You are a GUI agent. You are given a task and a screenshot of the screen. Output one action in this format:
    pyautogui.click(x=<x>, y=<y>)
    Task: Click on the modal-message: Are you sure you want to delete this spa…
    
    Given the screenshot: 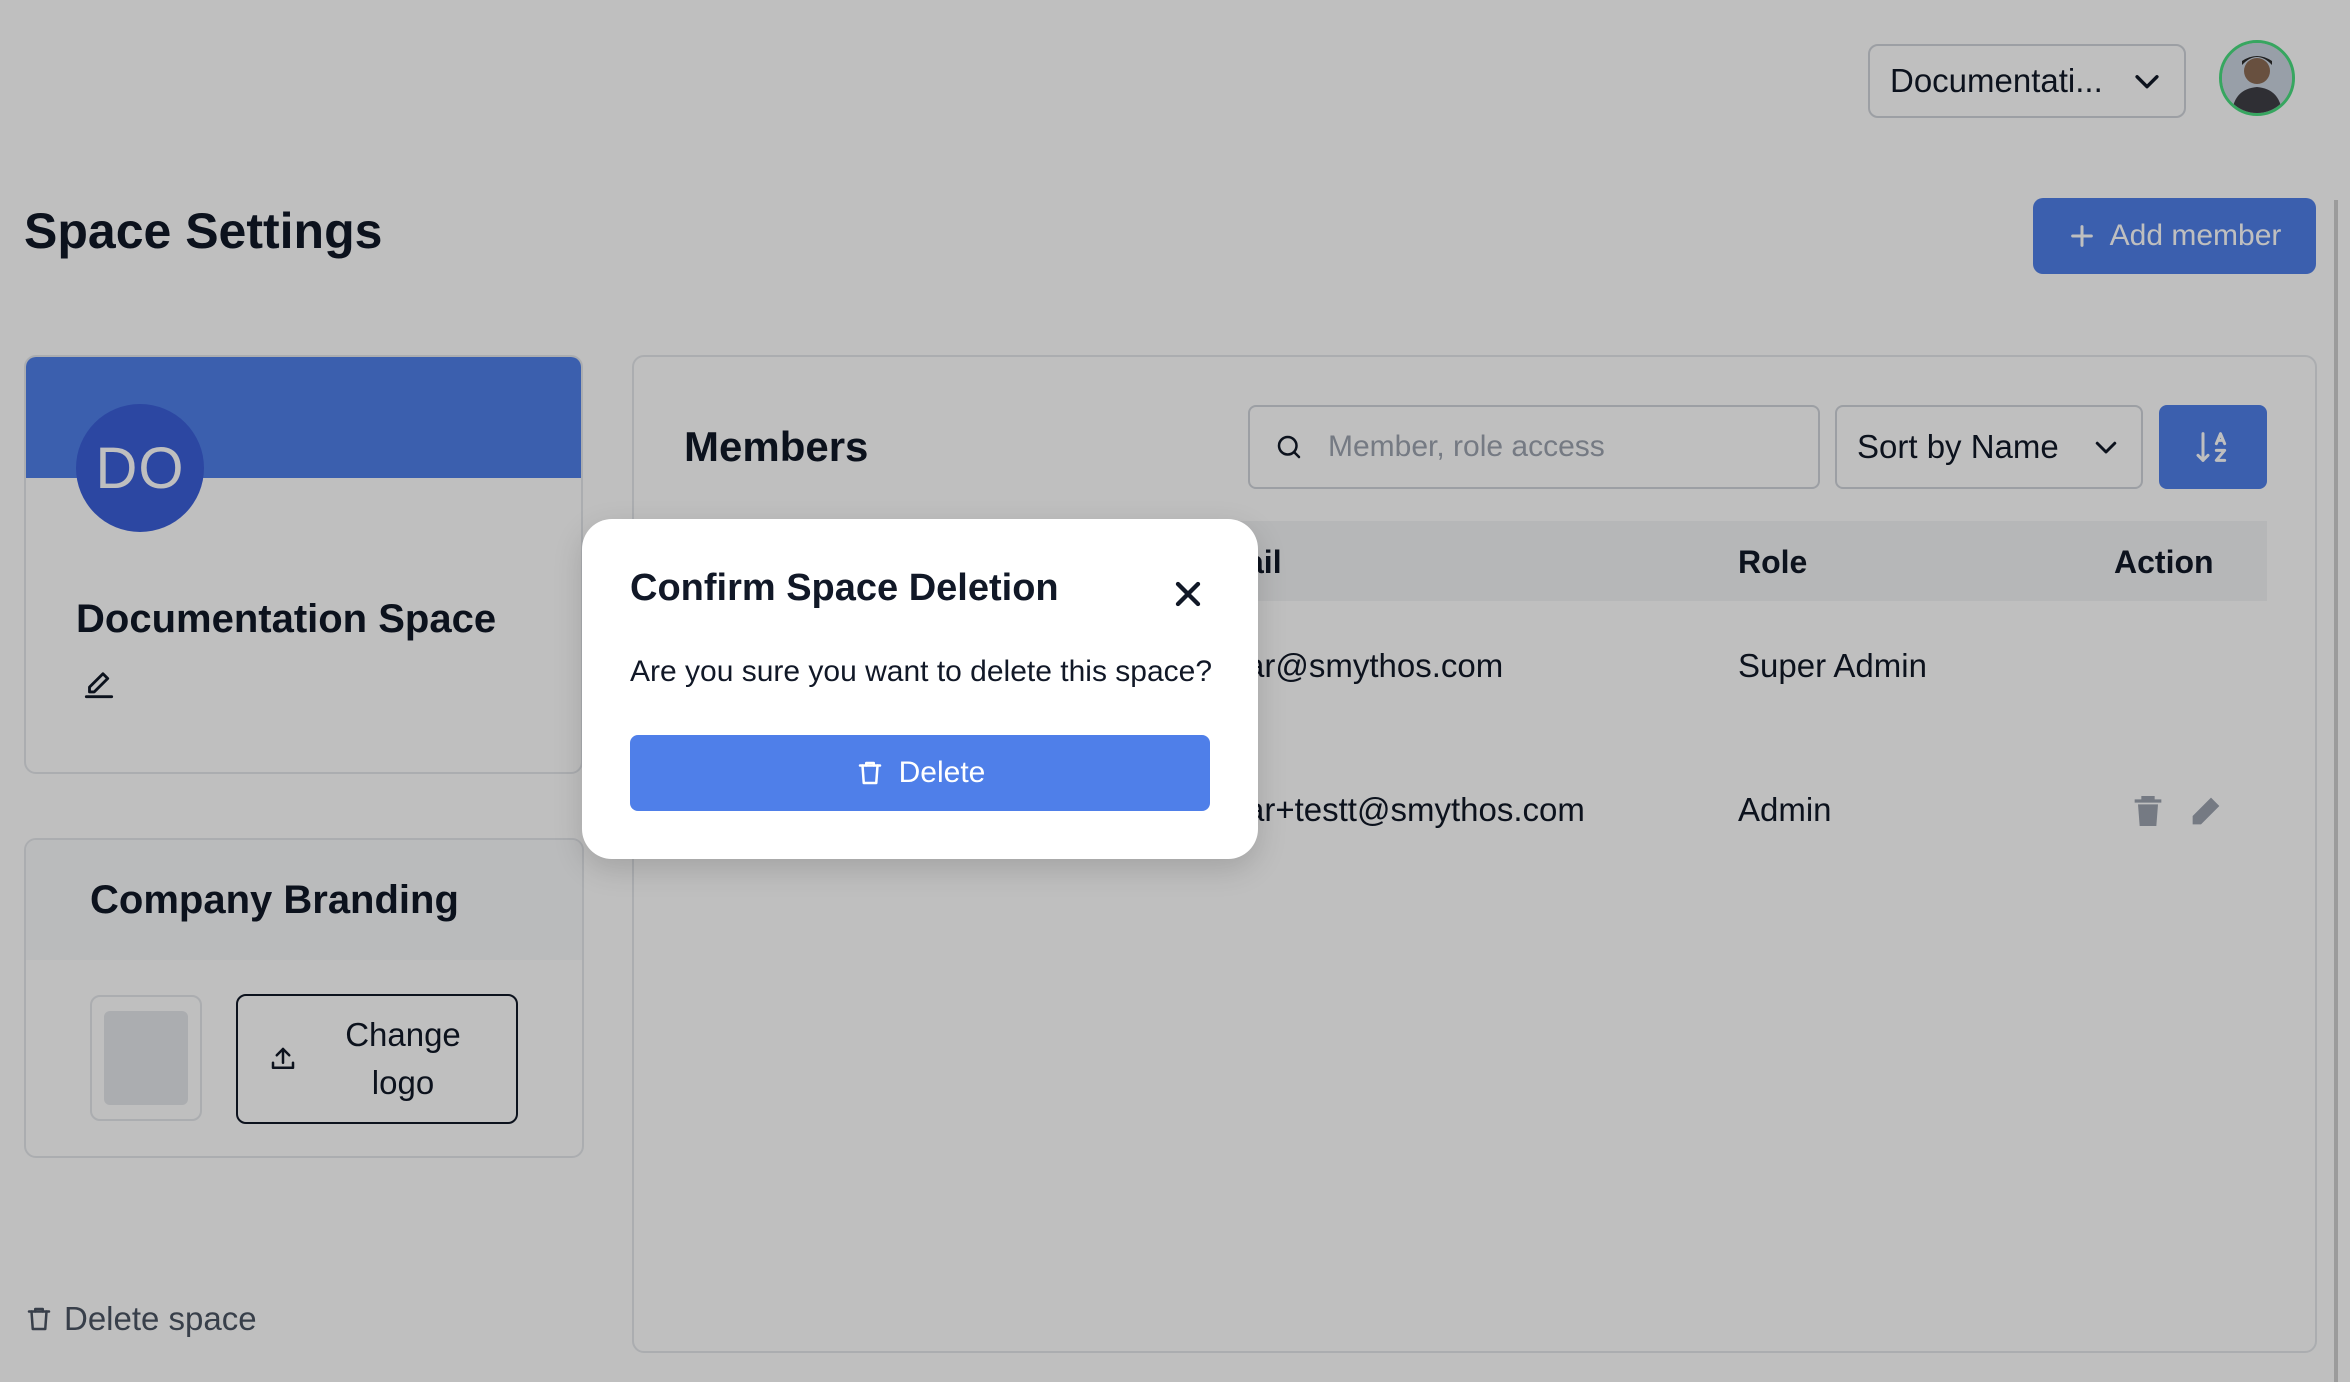 What is the action you would take?
    pyautogui.click(x=921, y=671)
    